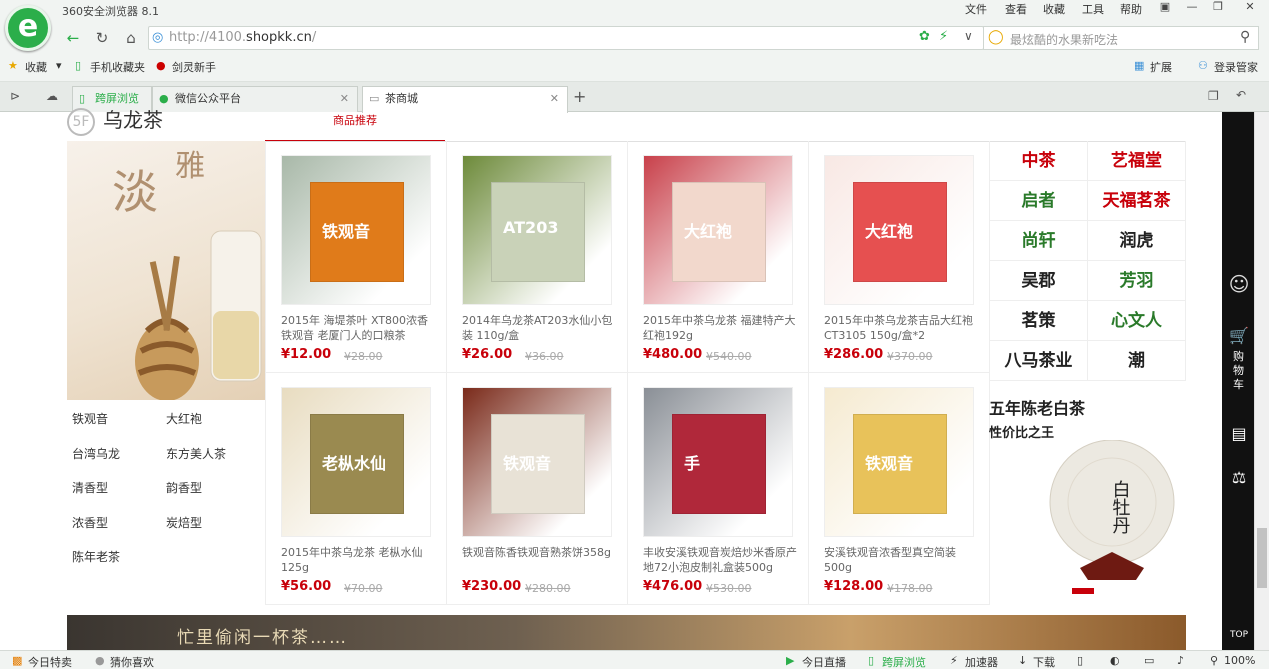  What do you see at coordinates (73, 38) in the screenshot?
I see `back-icon: ←` at bounding box center [73, 38].